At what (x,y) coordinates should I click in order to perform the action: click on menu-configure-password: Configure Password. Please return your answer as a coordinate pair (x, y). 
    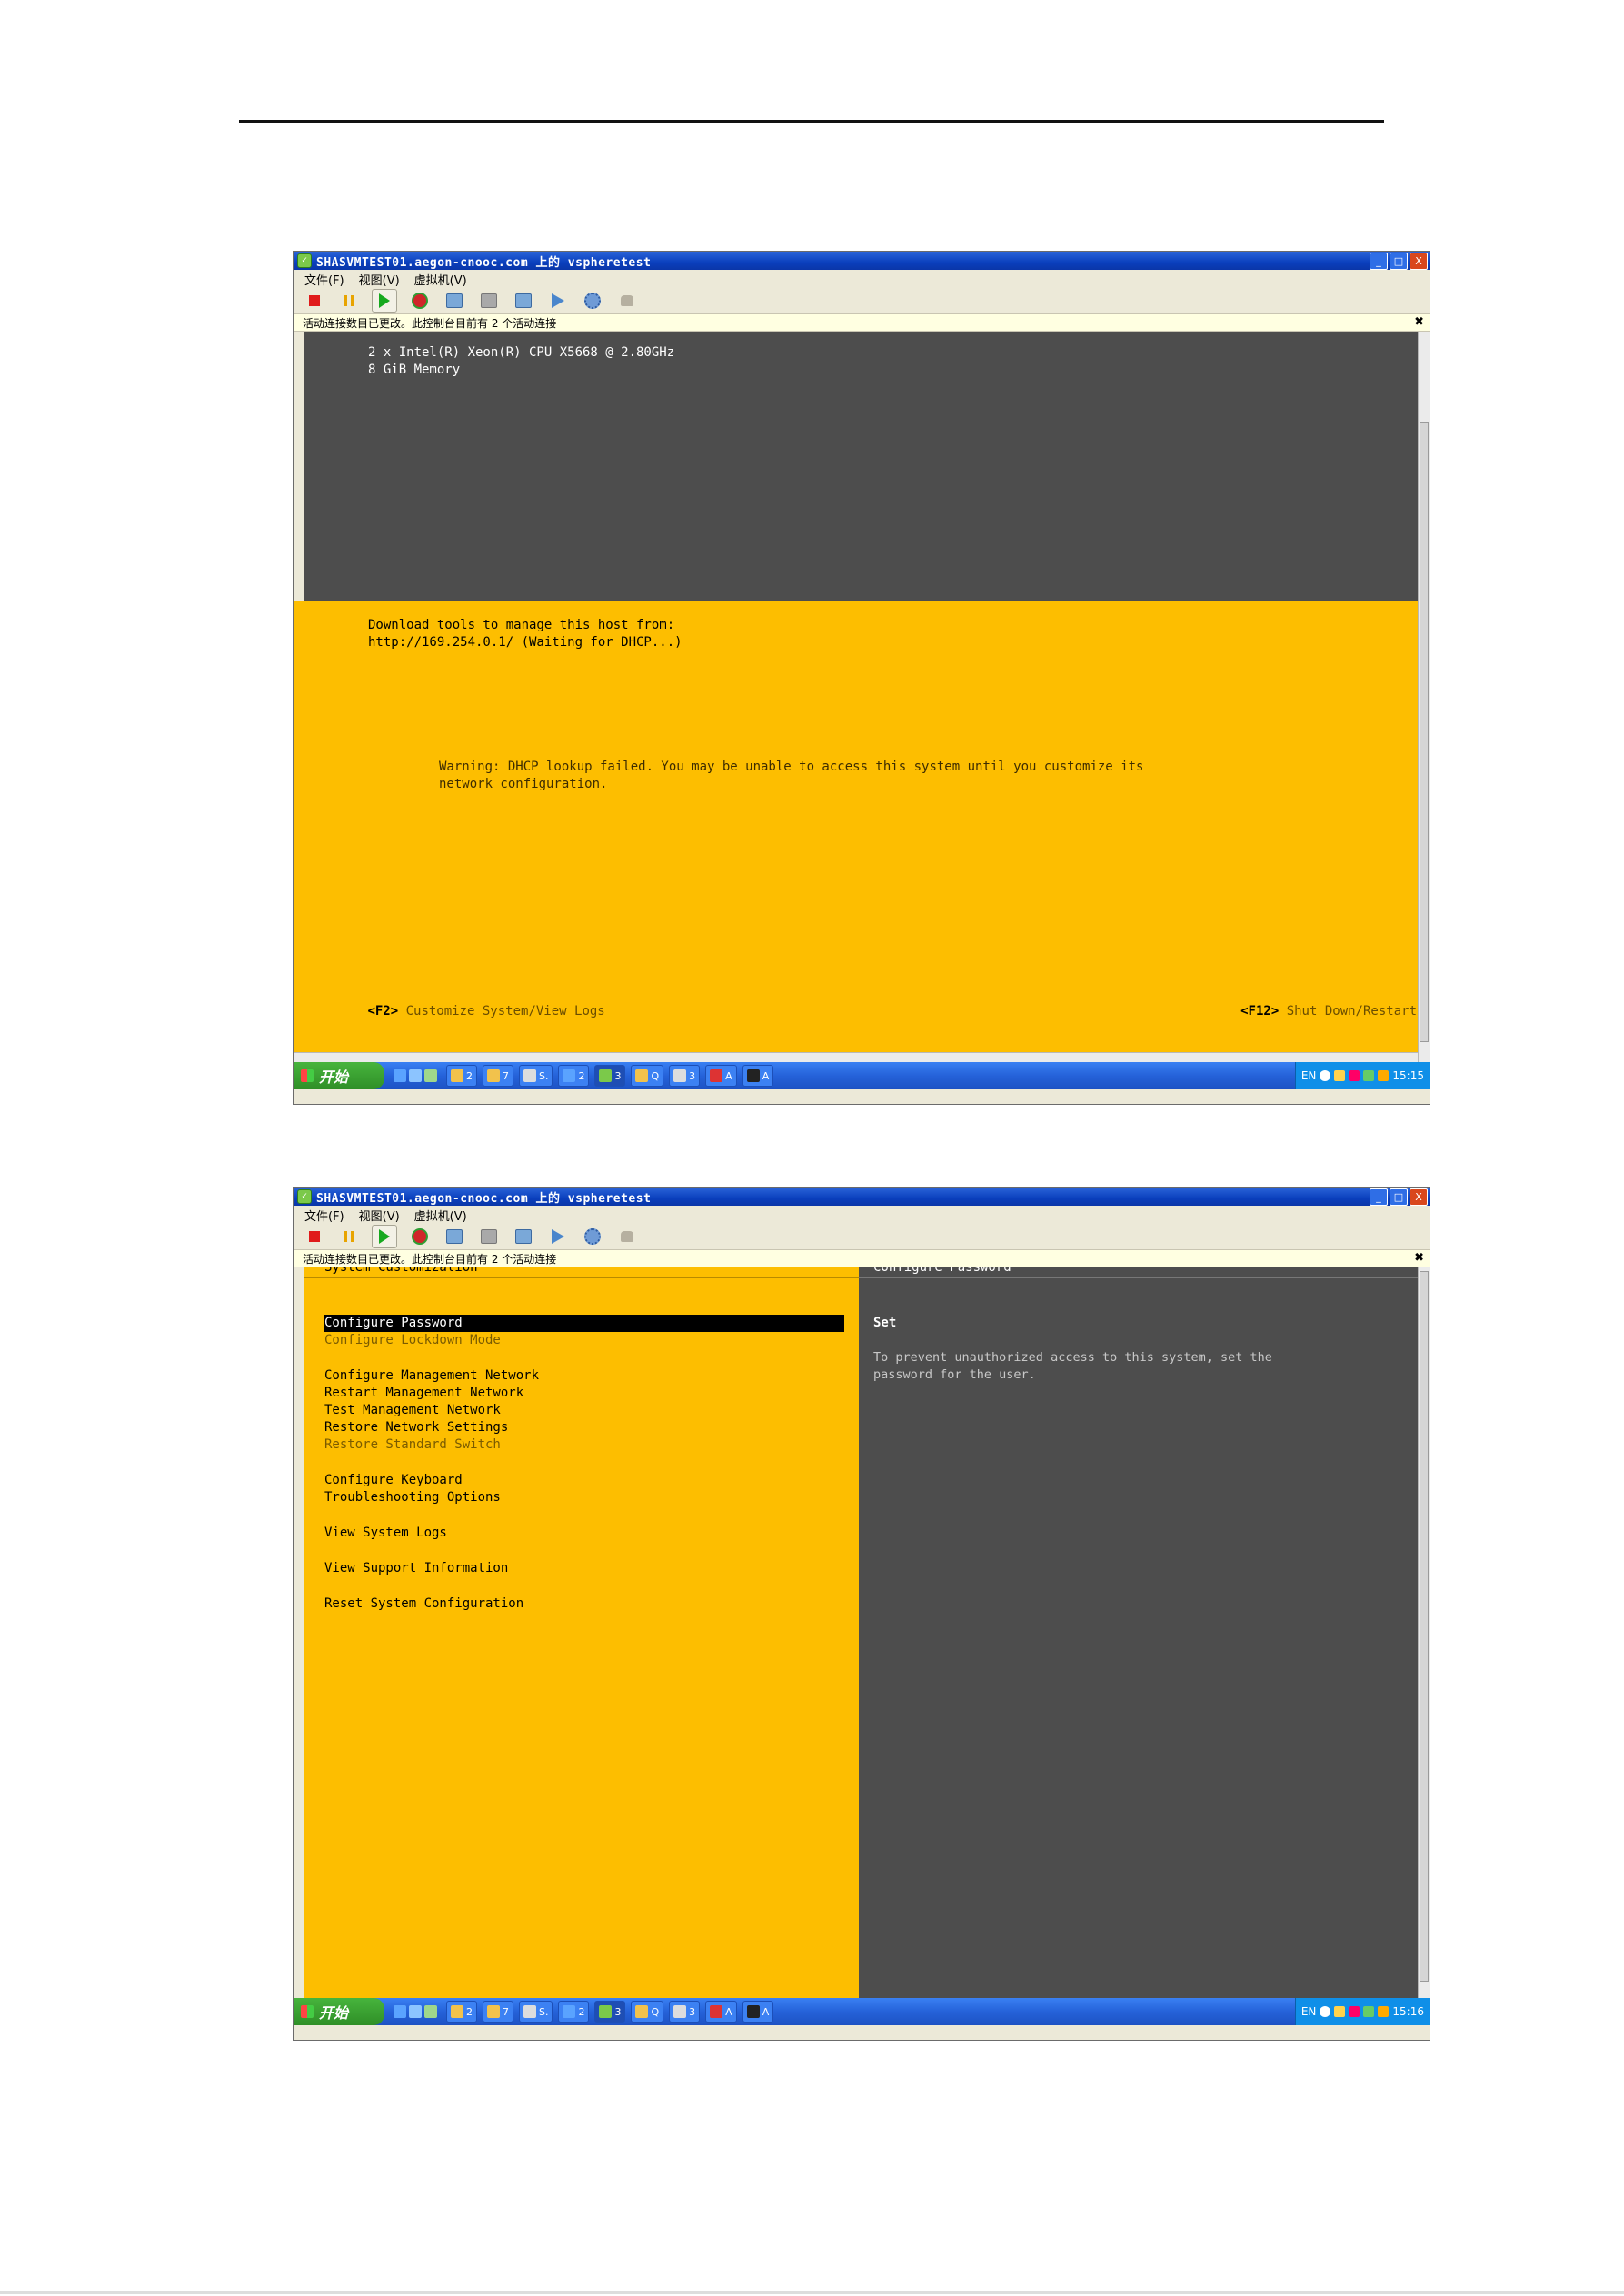
    Looking at the image, I should click on (584, 1323).